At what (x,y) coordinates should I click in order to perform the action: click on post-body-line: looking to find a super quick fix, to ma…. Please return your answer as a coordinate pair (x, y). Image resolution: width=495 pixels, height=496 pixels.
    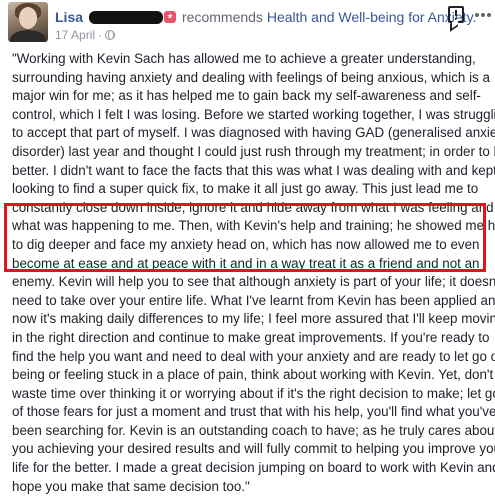
    Looking at the image, I should click on (245, 189).